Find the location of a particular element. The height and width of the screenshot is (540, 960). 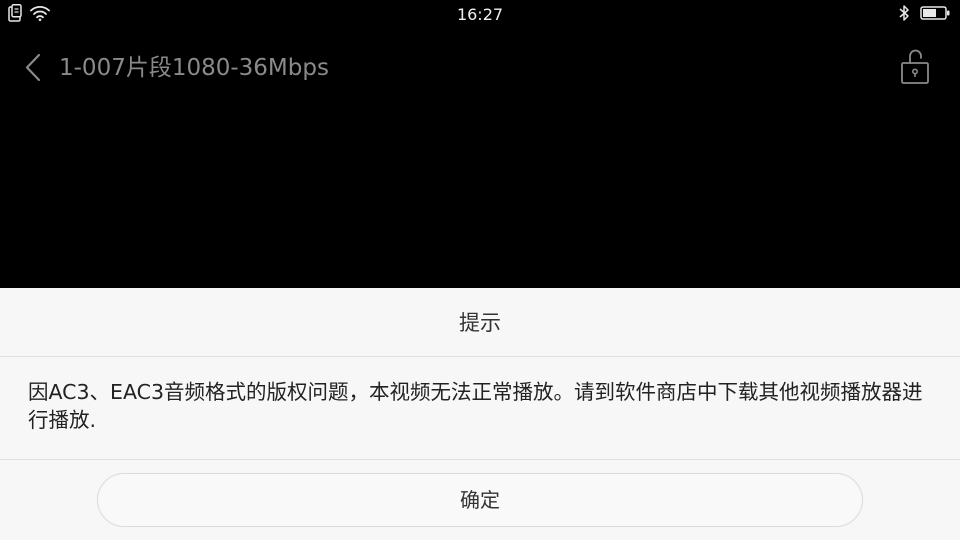

confirm-button: 确定 is located at coordinates (480, 500).